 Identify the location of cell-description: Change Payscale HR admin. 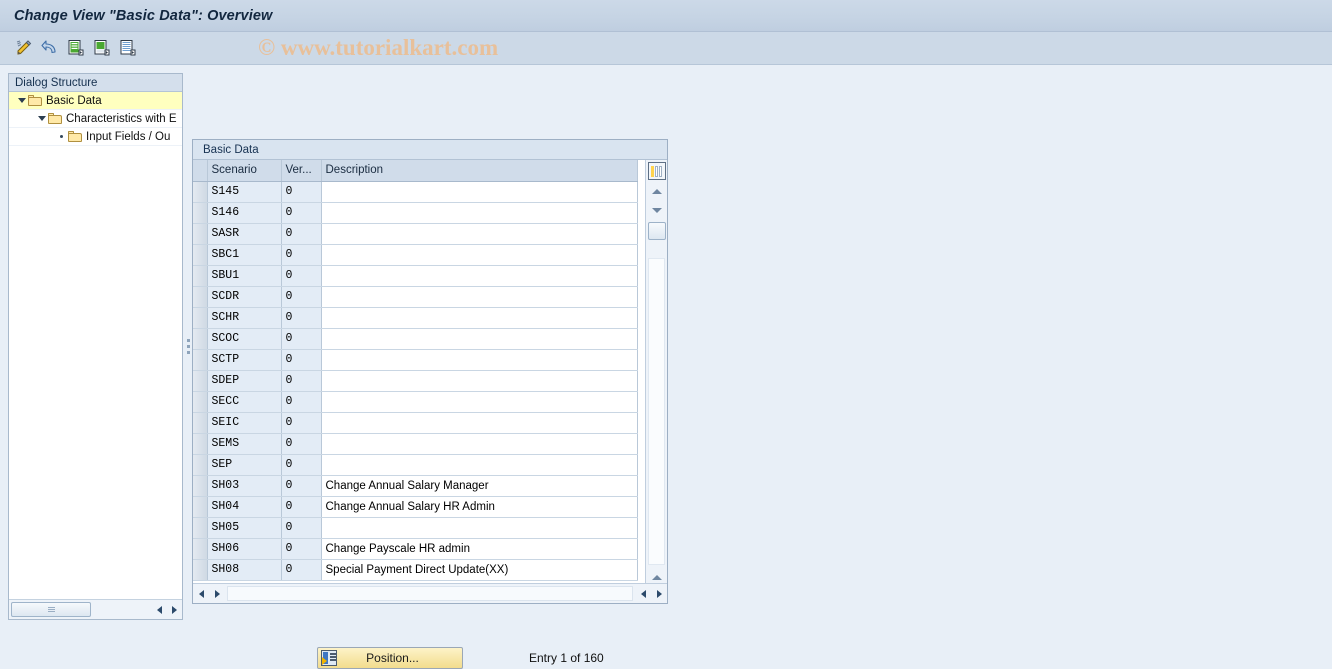
(479, 549).